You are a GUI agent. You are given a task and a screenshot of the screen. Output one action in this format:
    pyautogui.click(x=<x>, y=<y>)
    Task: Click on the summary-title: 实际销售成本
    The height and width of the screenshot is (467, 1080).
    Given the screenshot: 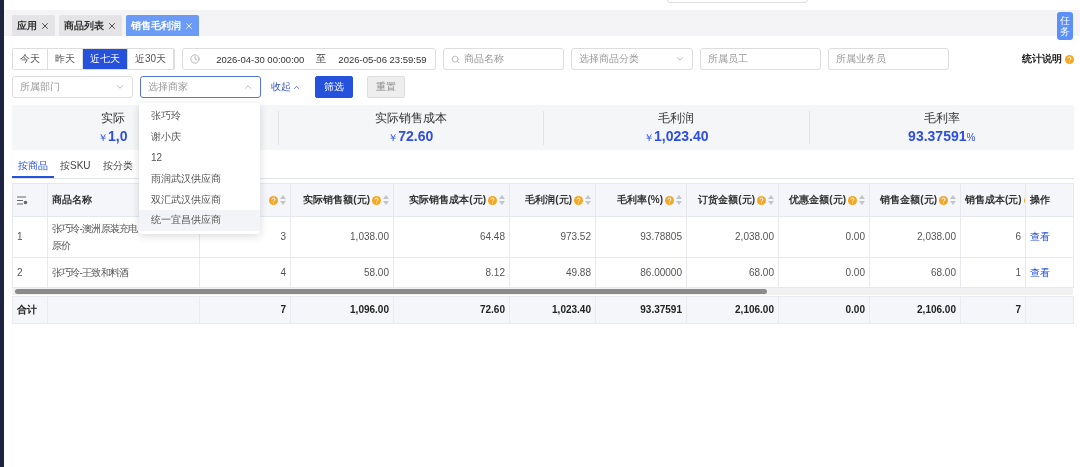 What is the action you would take?
    pyautogui.click(x=410, y=118)
    